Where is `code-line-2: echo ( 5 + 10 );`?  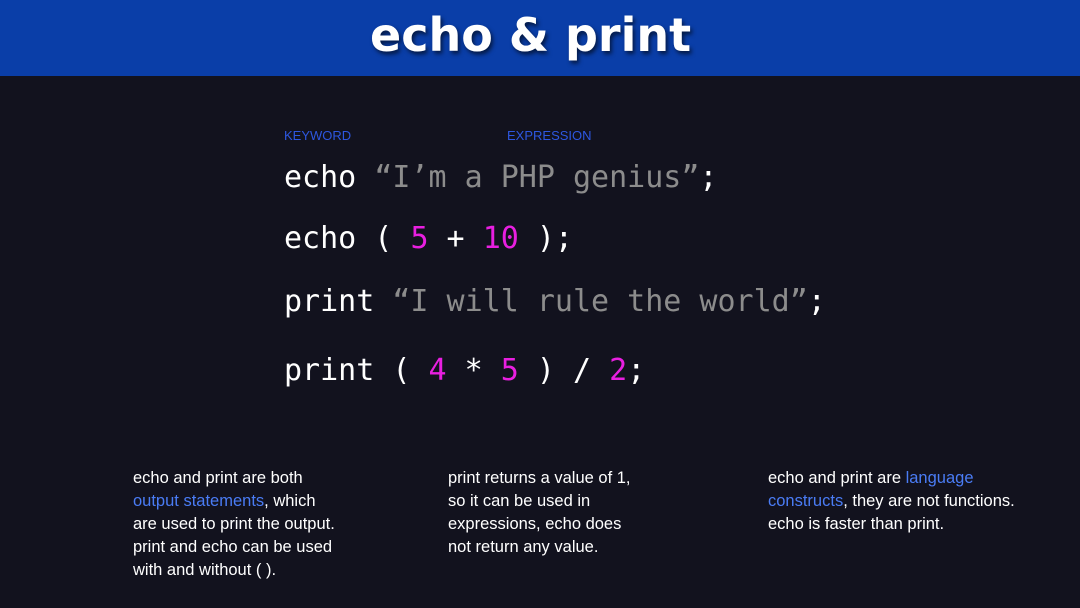 code-line-2: echo ( 5 + 10 ); is located at coordinates (428, 238).